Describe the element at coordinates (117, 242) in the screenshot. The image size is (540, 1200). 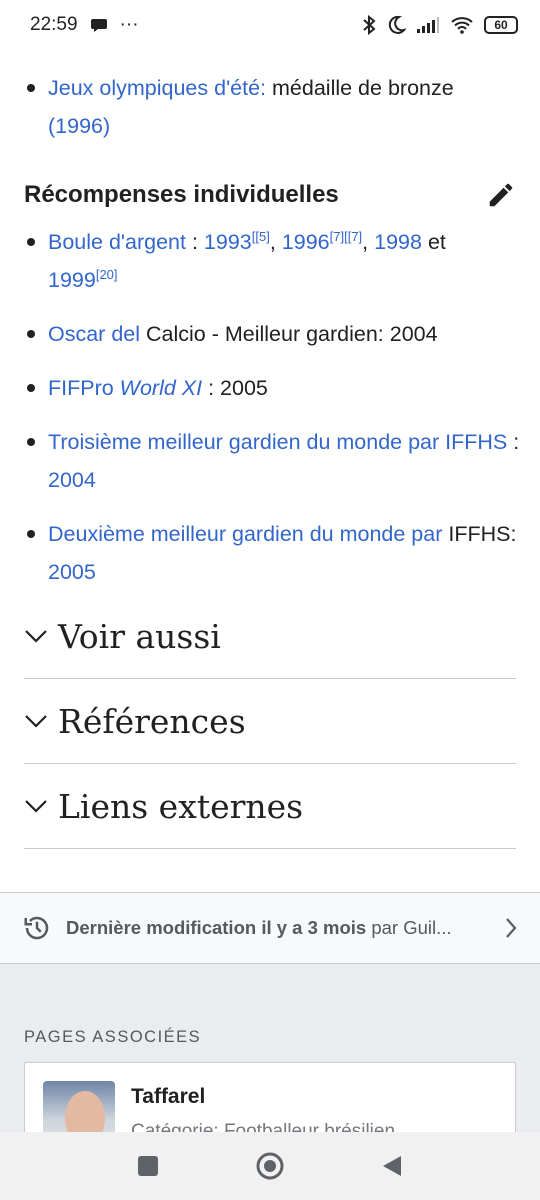
I see `boule-argent-link: Boule d'argent` at that location.